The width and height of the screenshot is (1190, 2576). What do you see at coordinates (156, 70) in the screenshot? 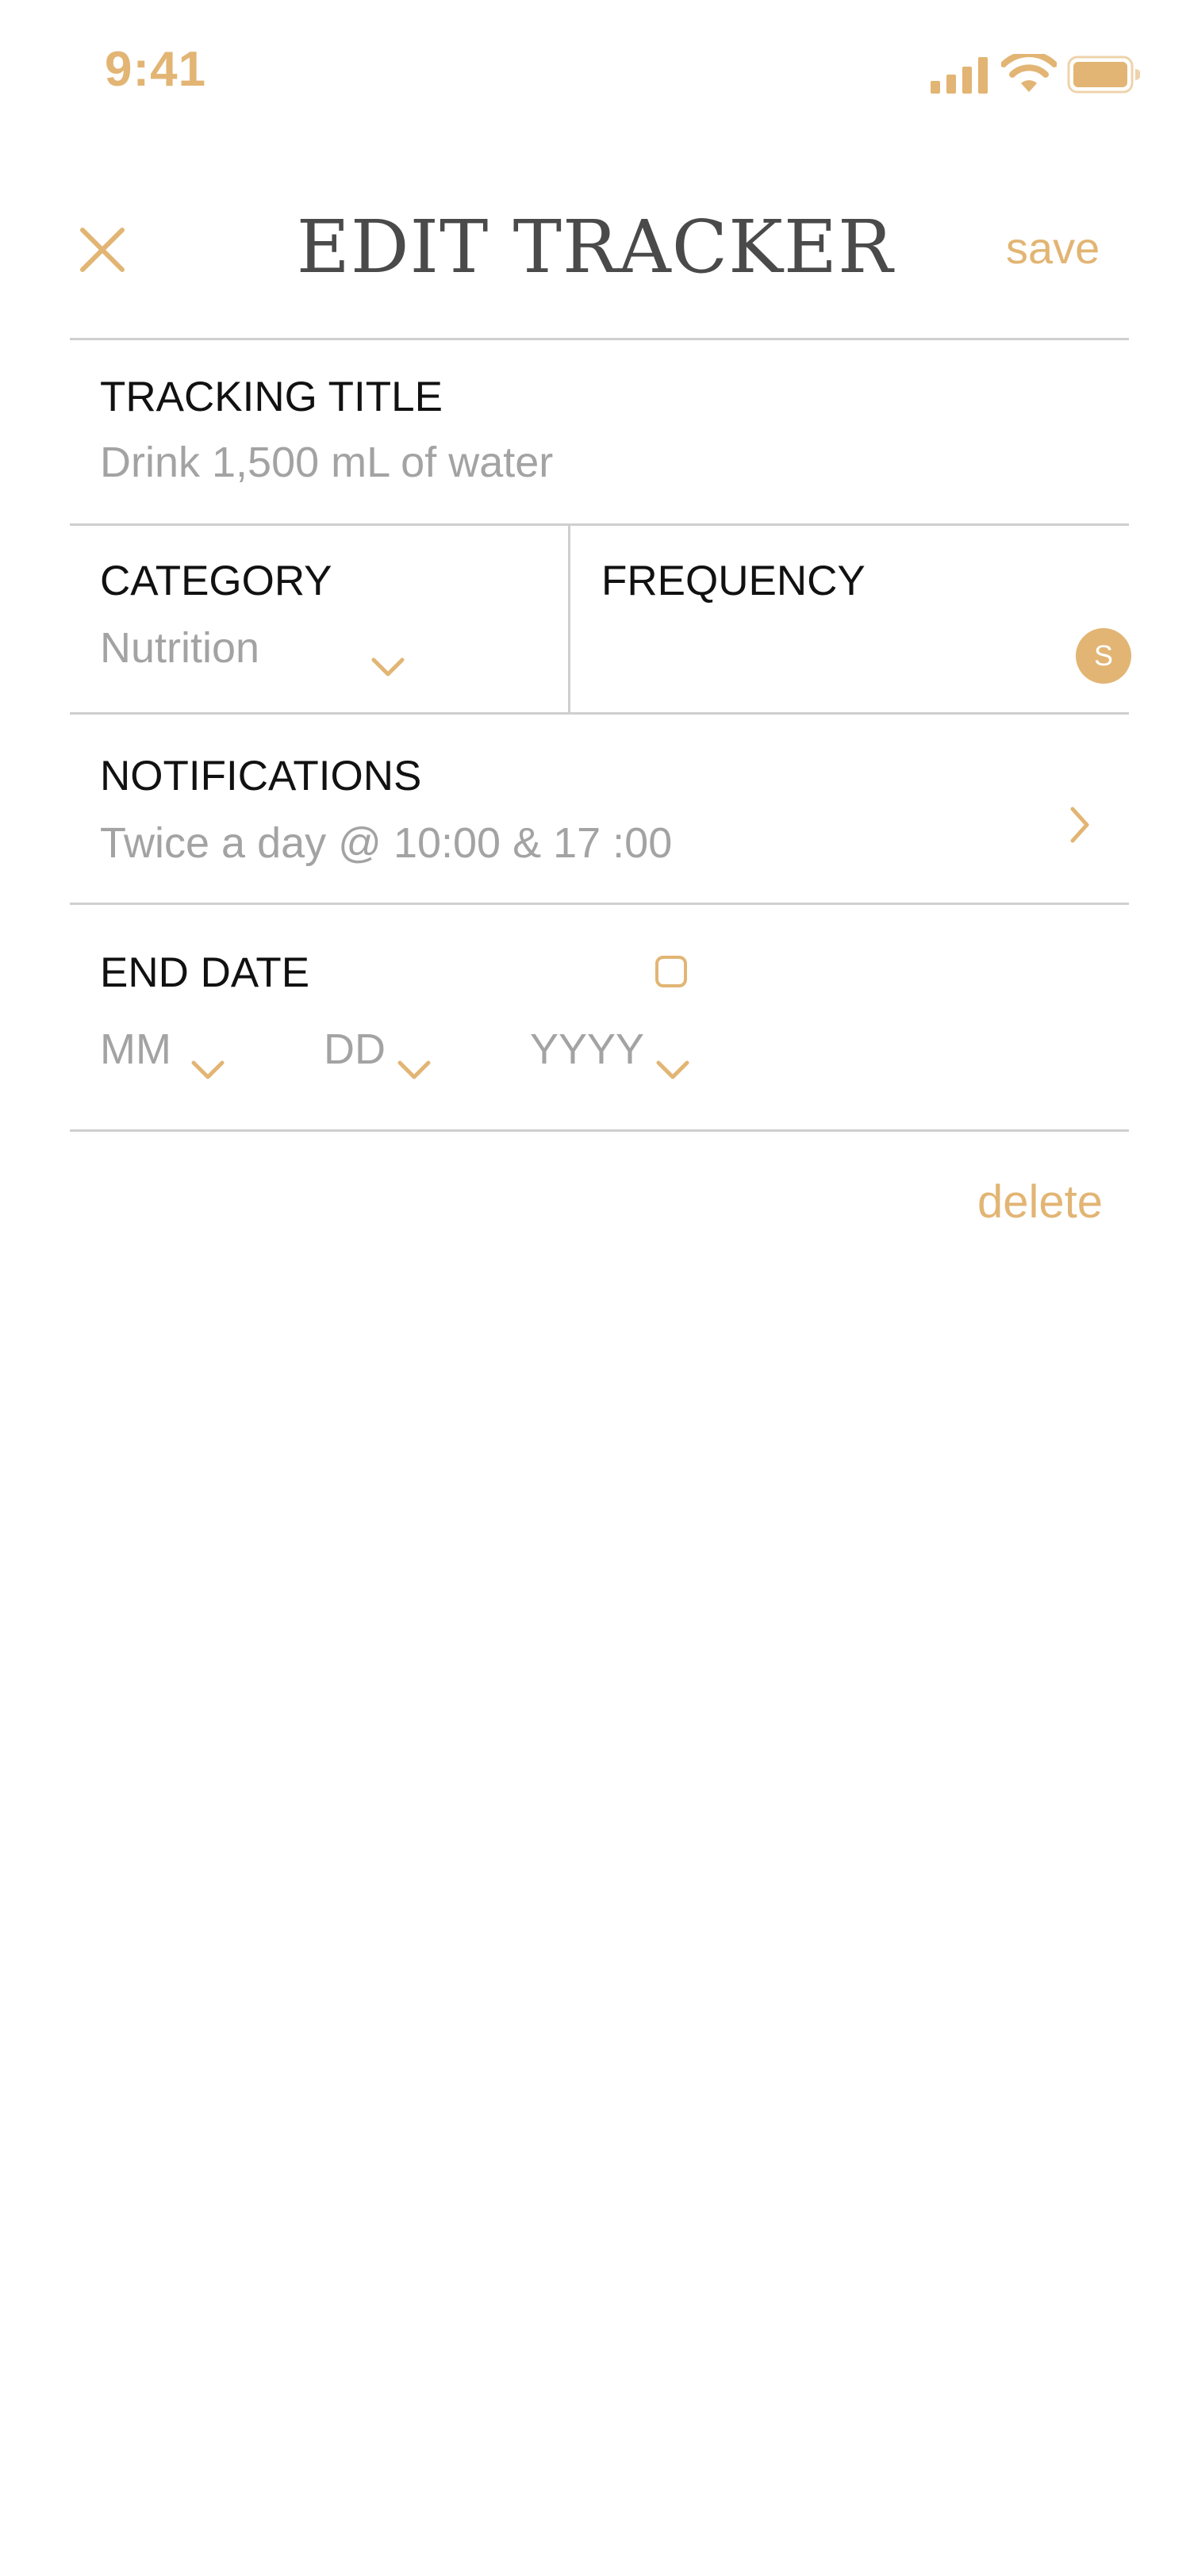
I see `status-time: 9:41` at bounding box center [156, 70].